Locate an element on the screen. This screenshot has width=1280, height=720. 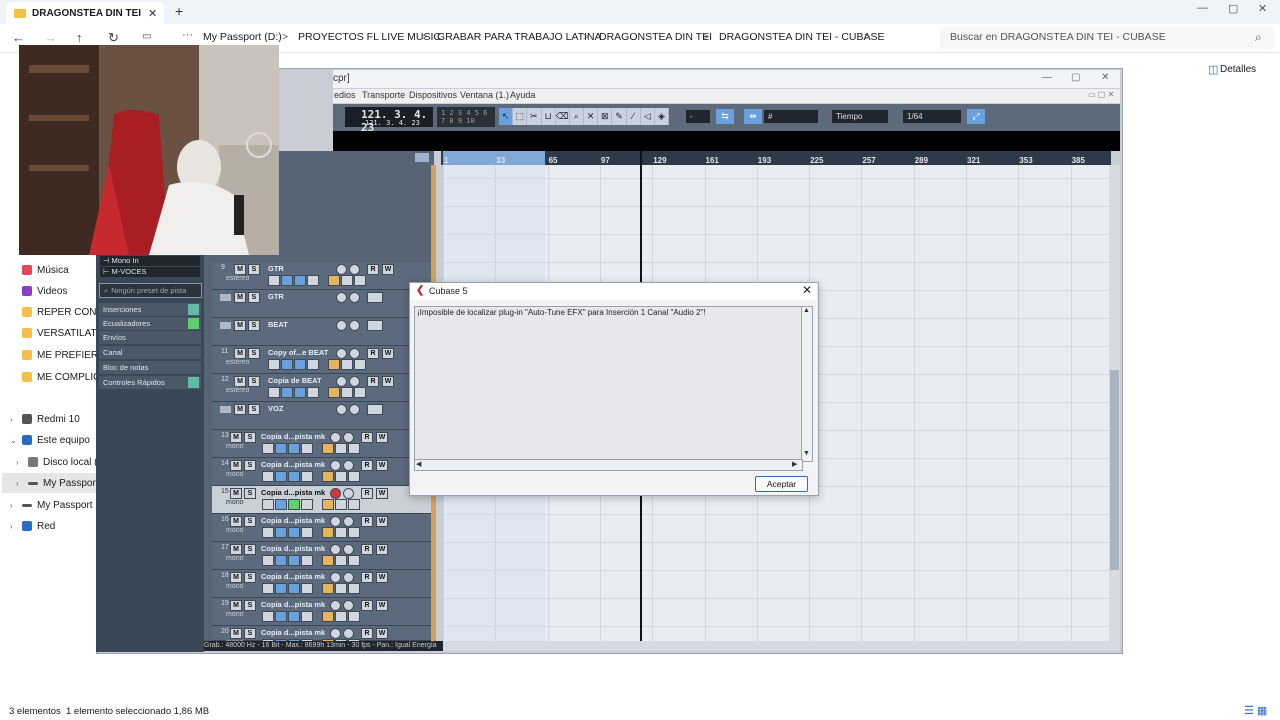
menu-item: Ayuda is located at coordinates (522, 95).